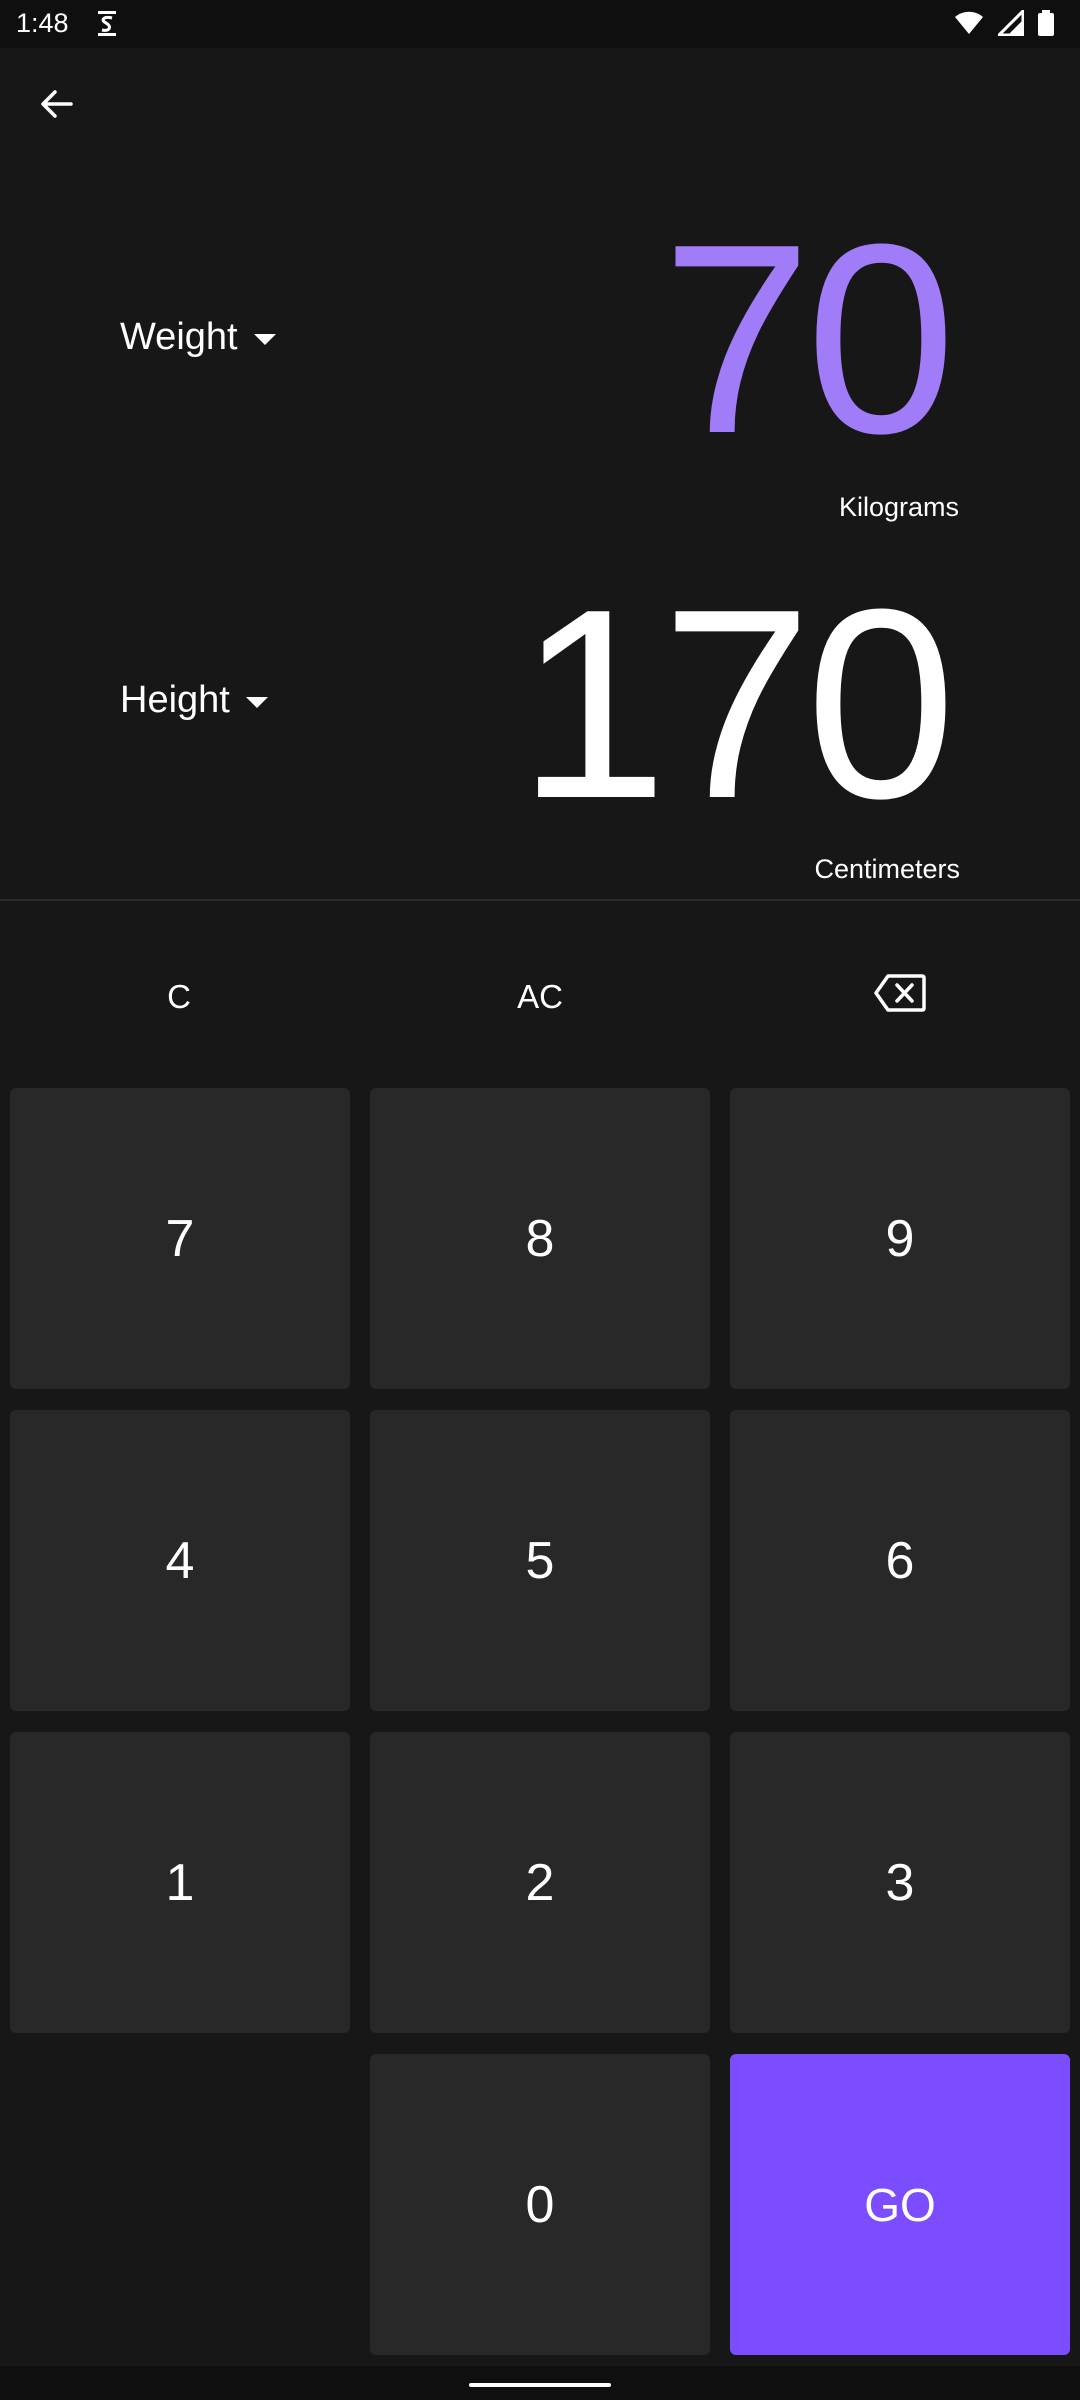 The height and width of the screenshot is (2400, 1080). I want to click on weight-value: 70, so click(809, 340).